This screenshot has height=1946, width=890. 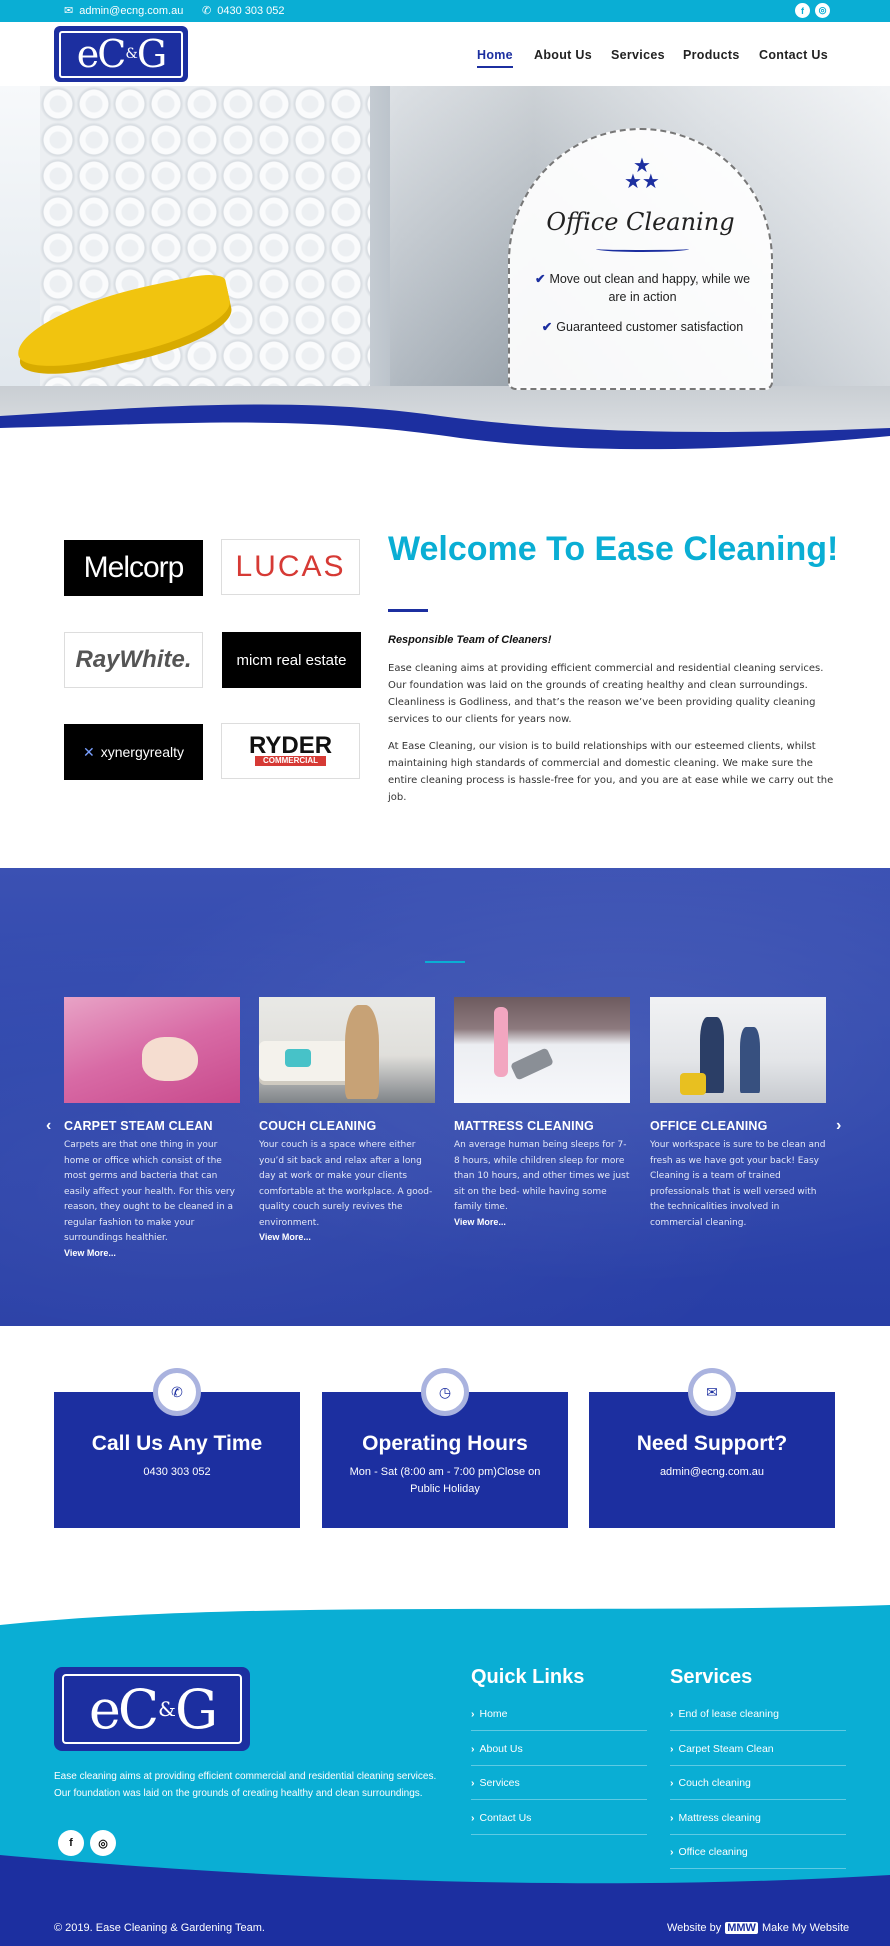 I want to click on footer-service-mattress: › Mattress cleaning, so click(x=758, y=1818).